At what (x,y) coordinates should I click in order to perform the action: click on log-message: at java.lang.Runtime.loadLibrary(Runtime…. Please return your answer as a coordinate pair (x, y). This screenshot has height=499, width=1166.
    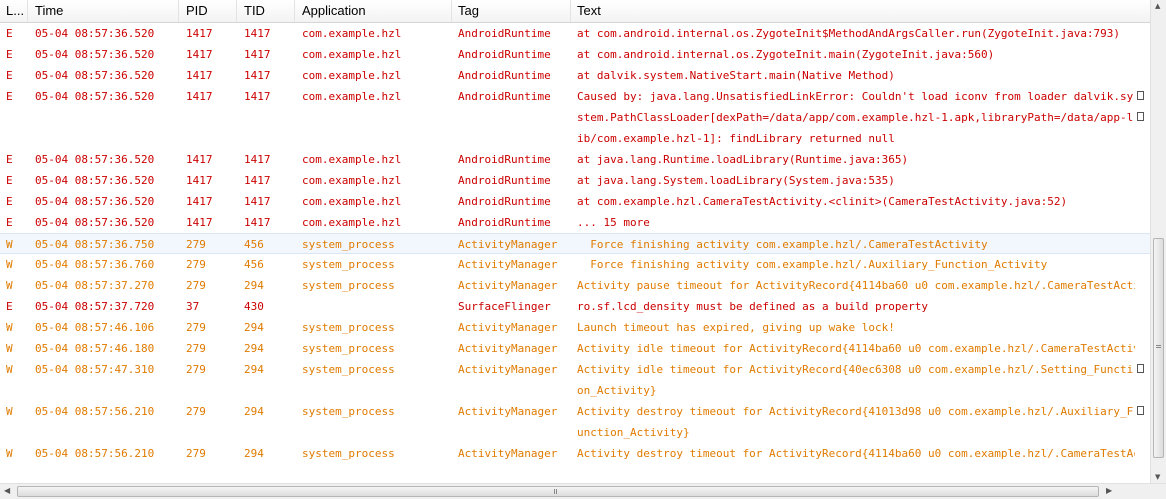
    Looking at the image, I should click on (743, 159).